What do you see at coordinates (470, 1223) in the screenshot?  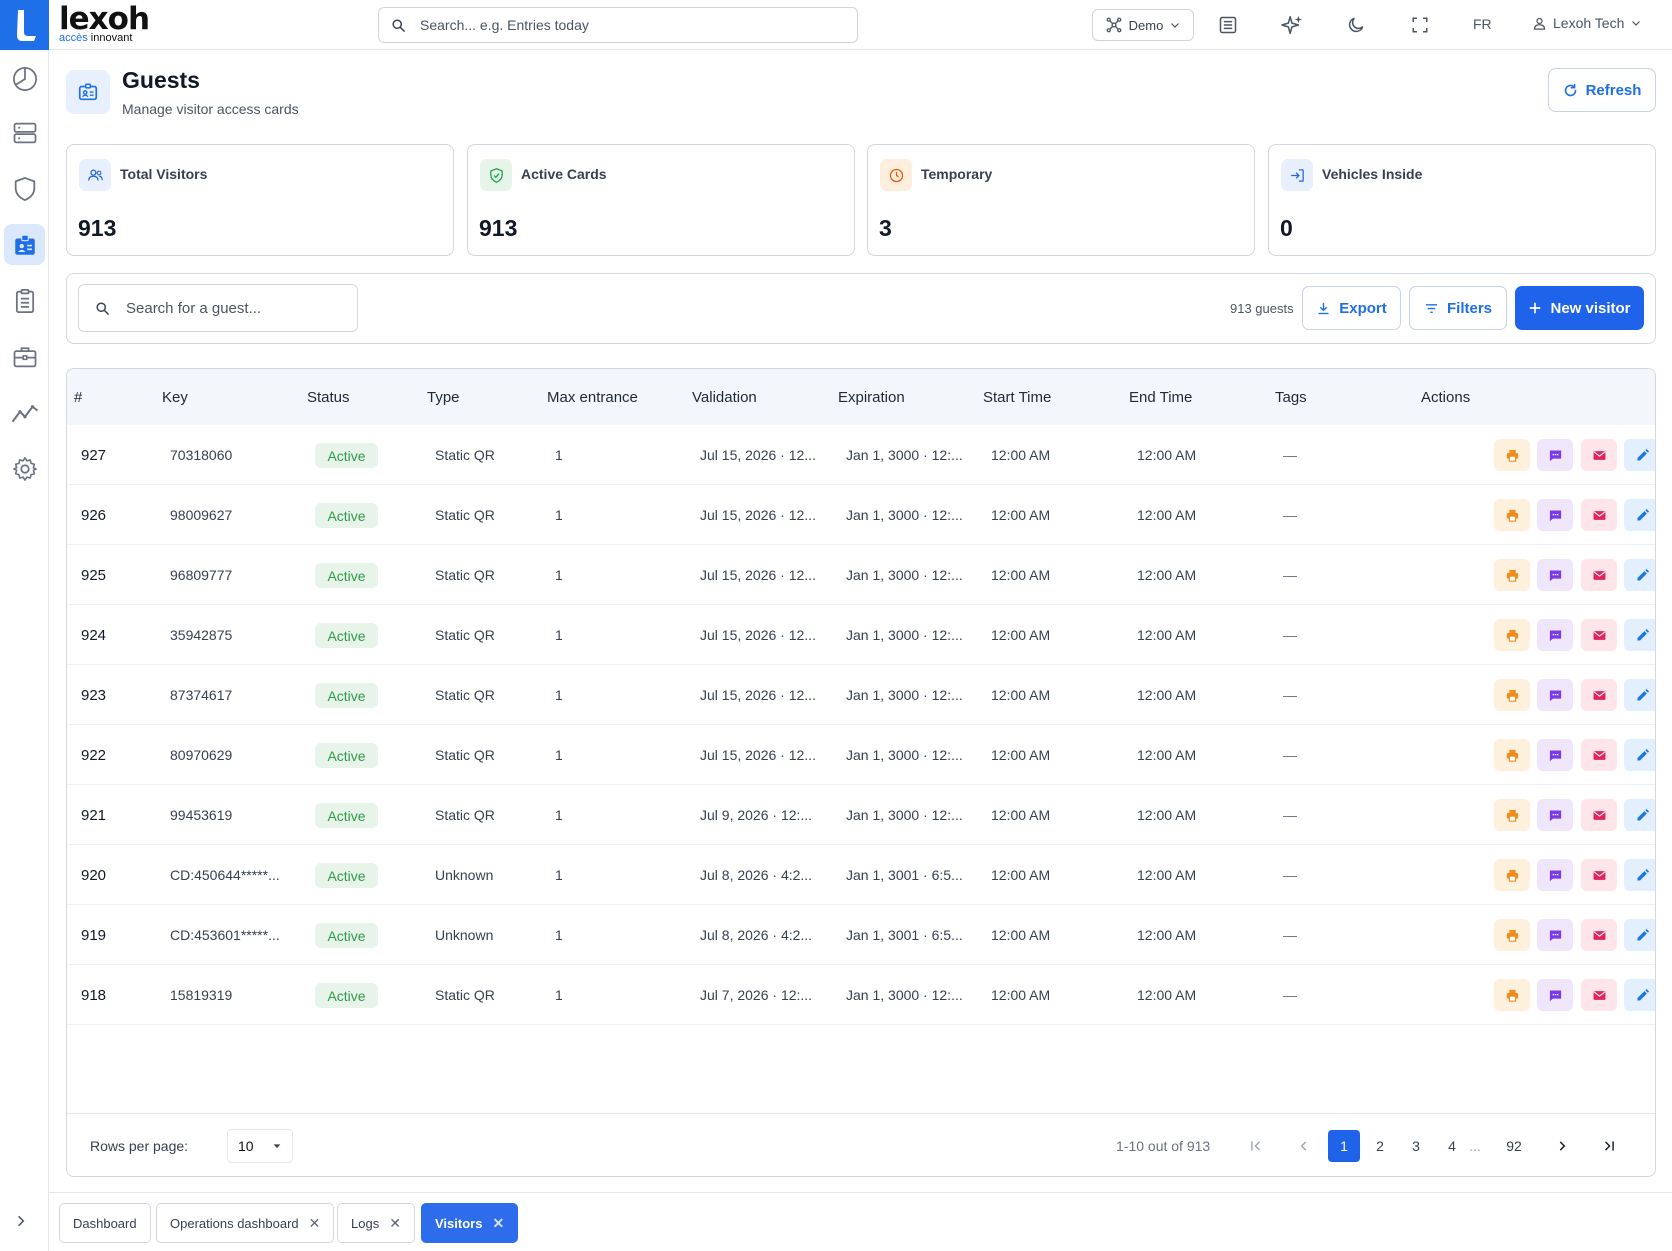 I see `tab-visitors: Visitors ✕` at bounding box center [470, 1223].